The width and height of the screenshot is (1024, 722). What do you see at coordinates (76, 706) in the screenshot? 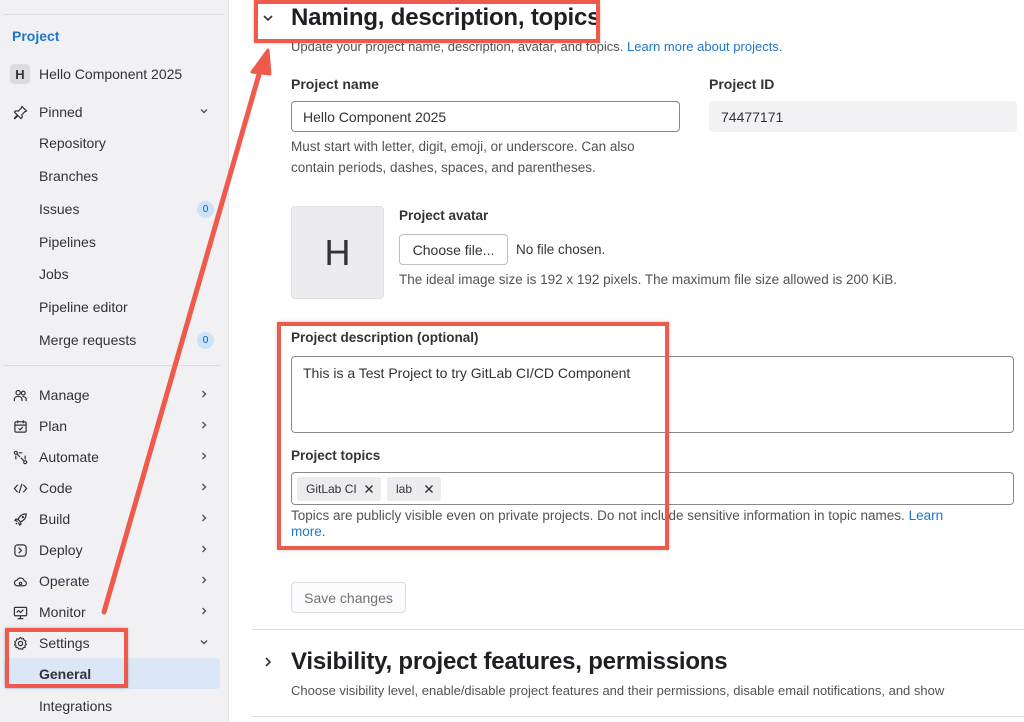
I see `sidebar-item-label: Integrations` at bounding box center [76, 706].